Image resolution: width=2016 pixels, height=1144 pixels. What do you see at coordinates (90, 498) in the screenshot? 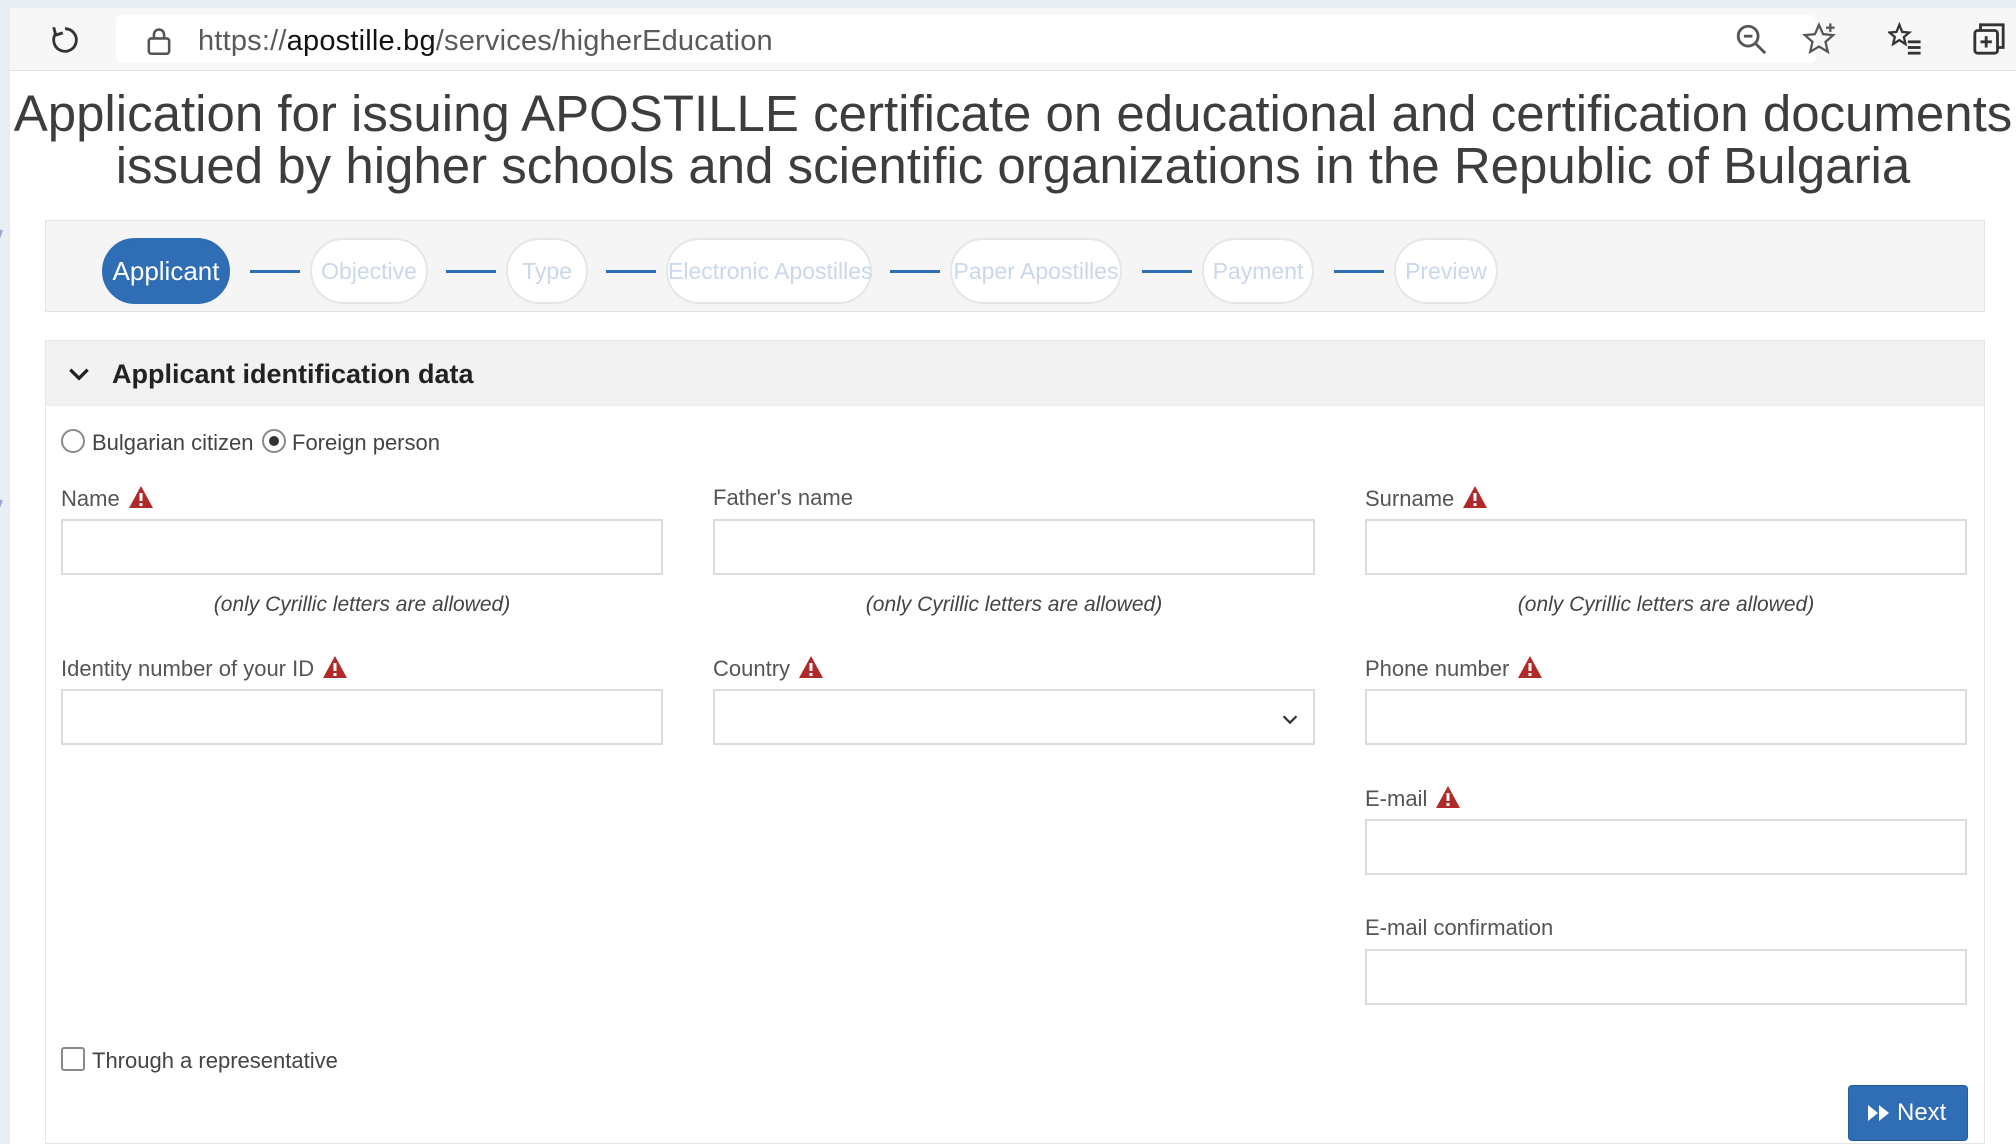
I see `name-label-text: Name` at bounding box center [90, 498].